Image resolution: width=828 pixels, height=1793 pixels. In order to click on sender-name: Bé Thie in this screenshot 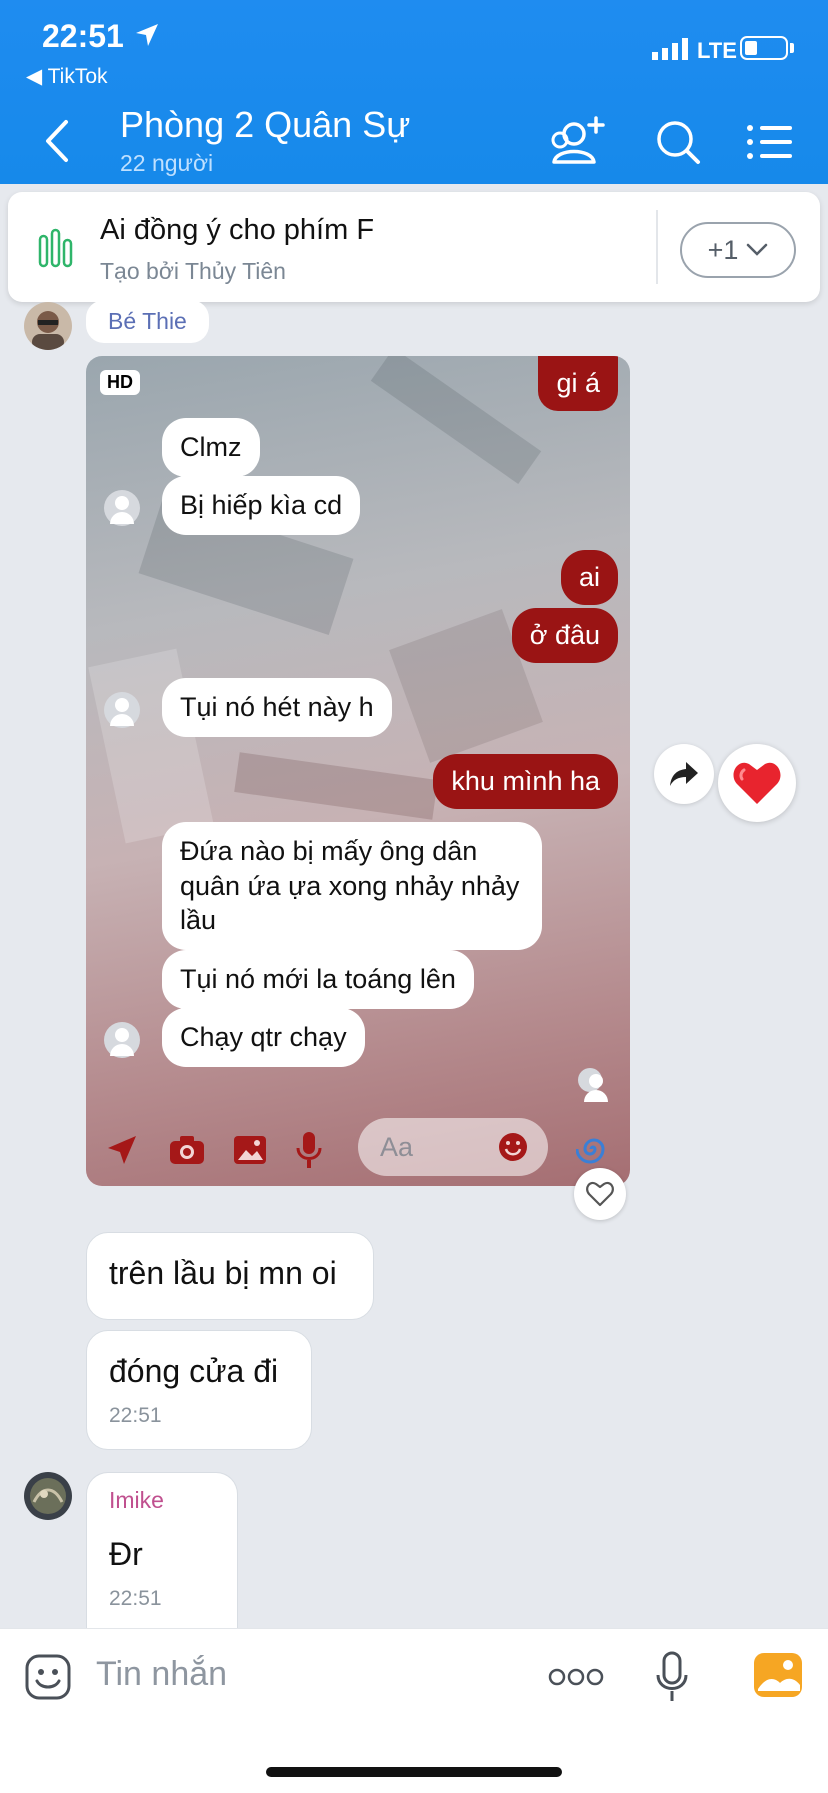, I will do `click(147, 321)`.